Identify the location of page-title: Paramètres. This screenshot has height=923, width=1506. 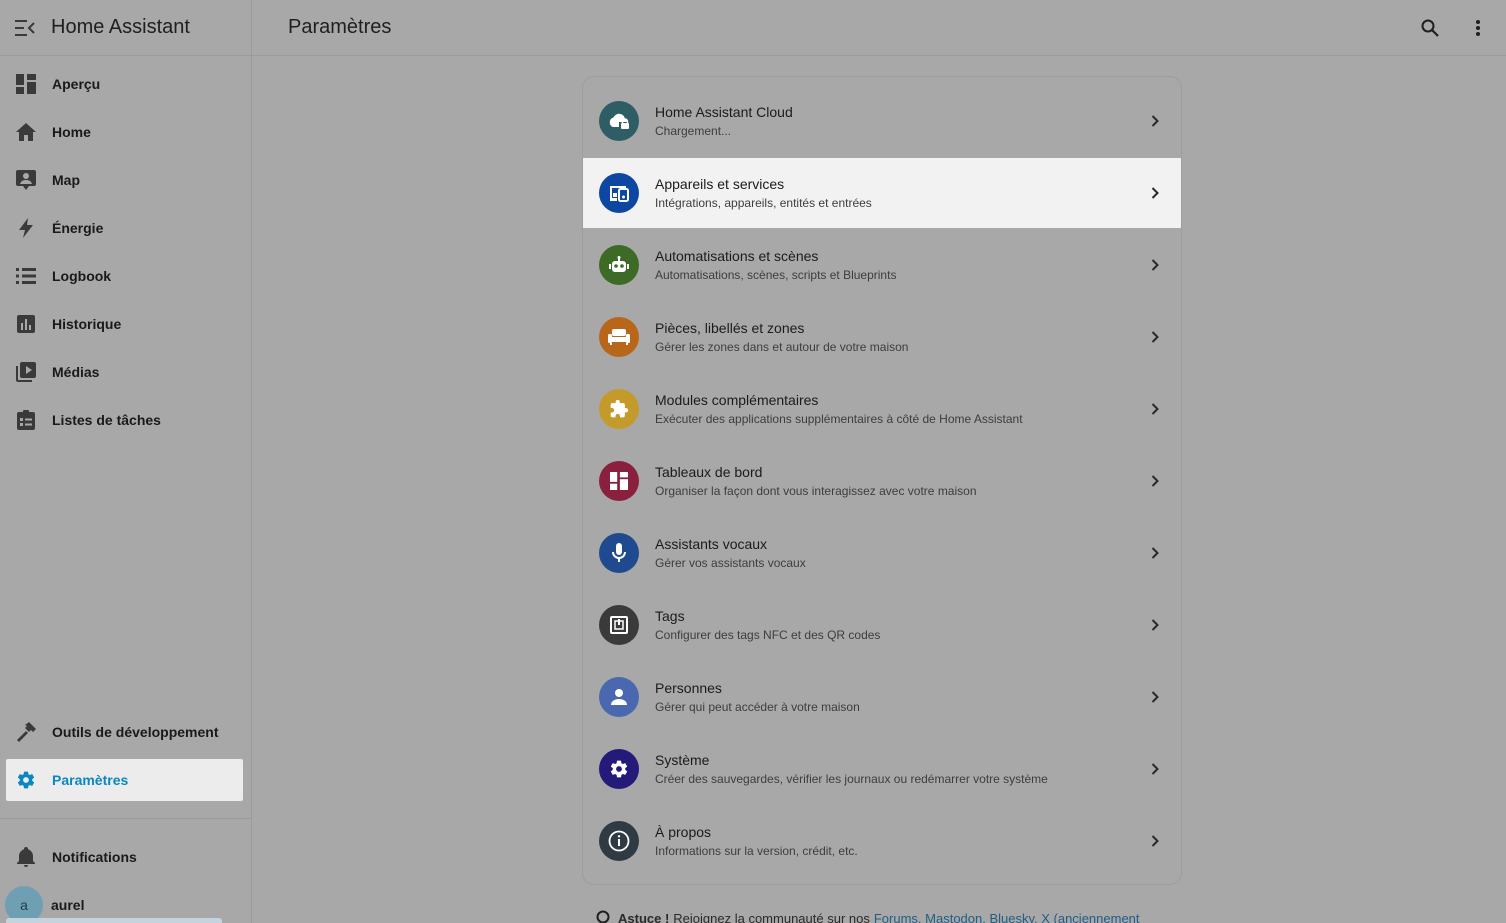
(340, 27).